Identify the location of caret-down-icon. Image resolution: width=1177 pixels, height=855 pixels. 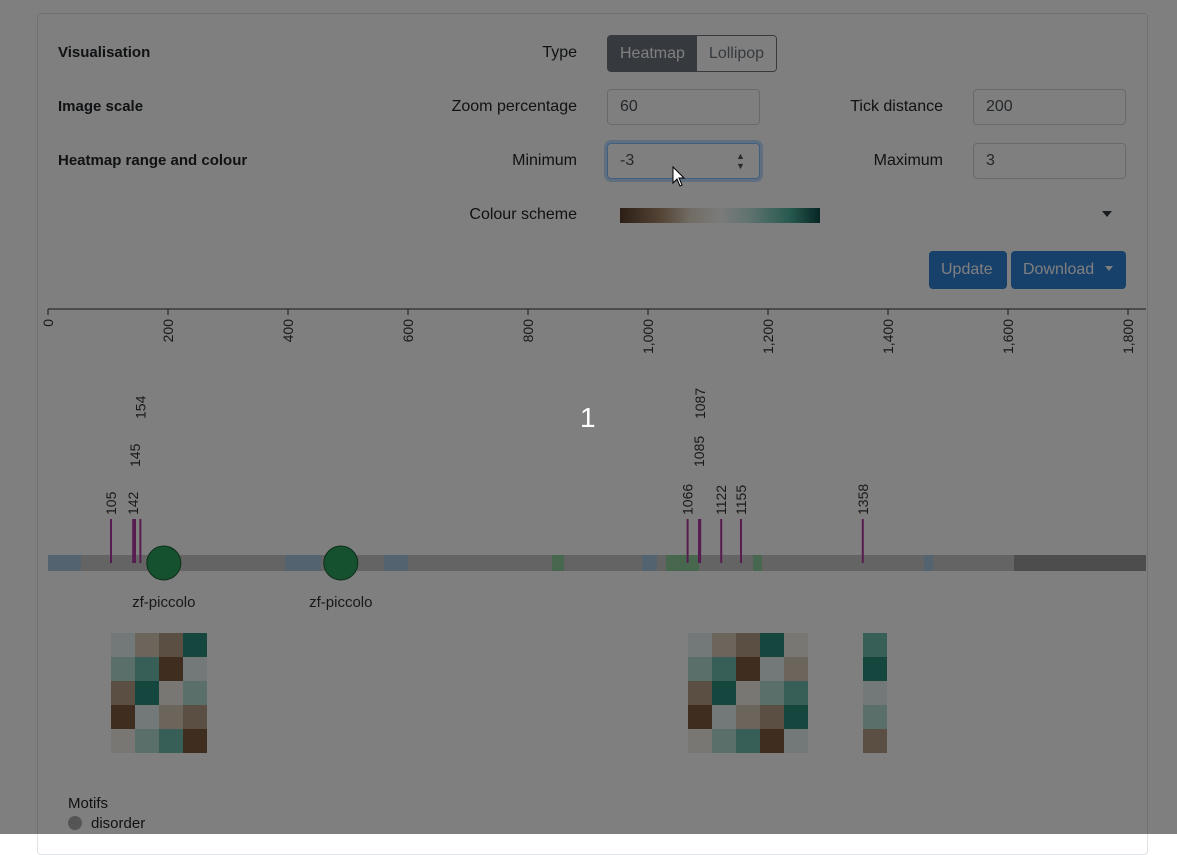
(1108, 268).